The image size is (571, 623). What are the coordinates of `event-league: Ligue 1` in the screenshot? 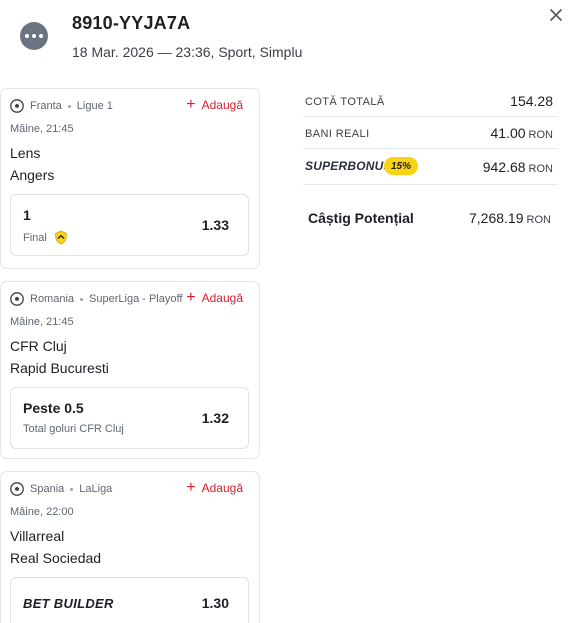 It's located at (94, 106).